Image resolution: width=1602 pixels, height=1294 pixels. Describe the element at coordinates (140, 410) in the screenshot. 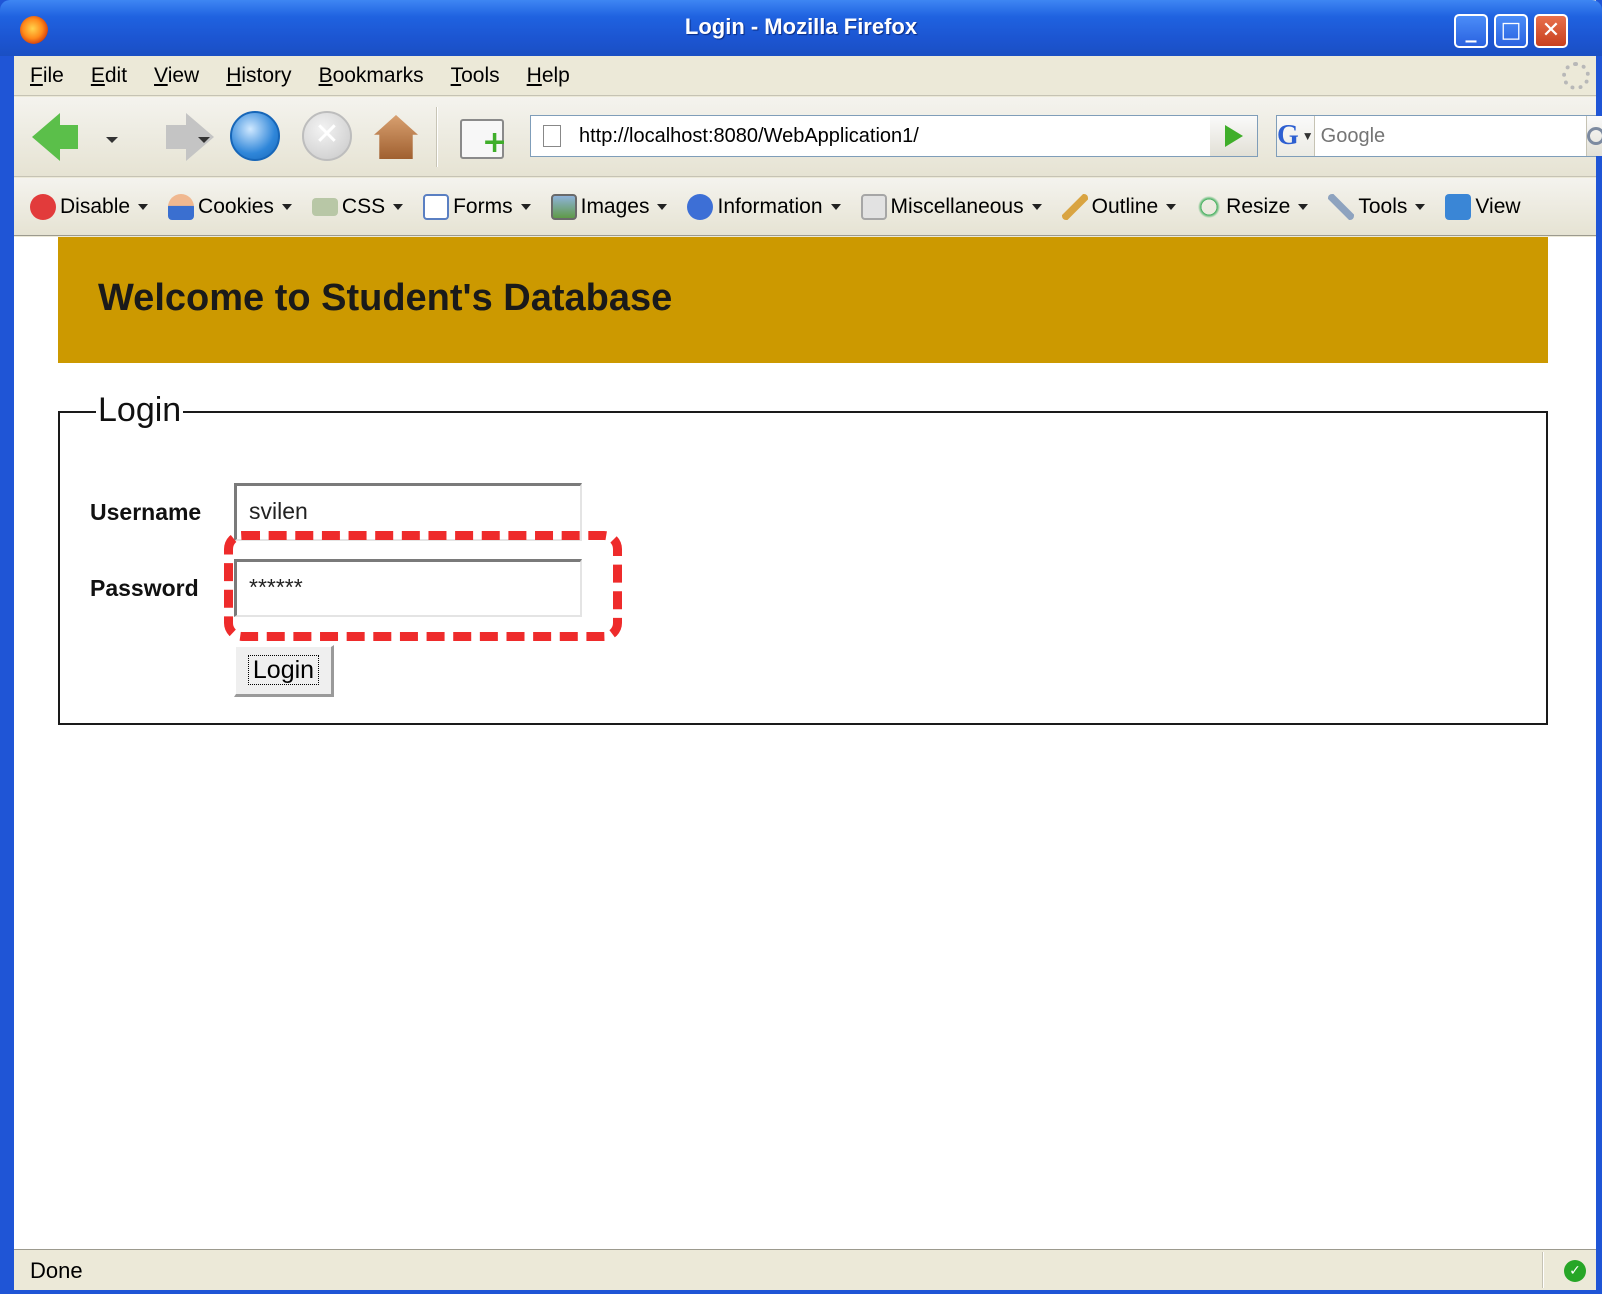

I see `login-legend: Login` at that location.